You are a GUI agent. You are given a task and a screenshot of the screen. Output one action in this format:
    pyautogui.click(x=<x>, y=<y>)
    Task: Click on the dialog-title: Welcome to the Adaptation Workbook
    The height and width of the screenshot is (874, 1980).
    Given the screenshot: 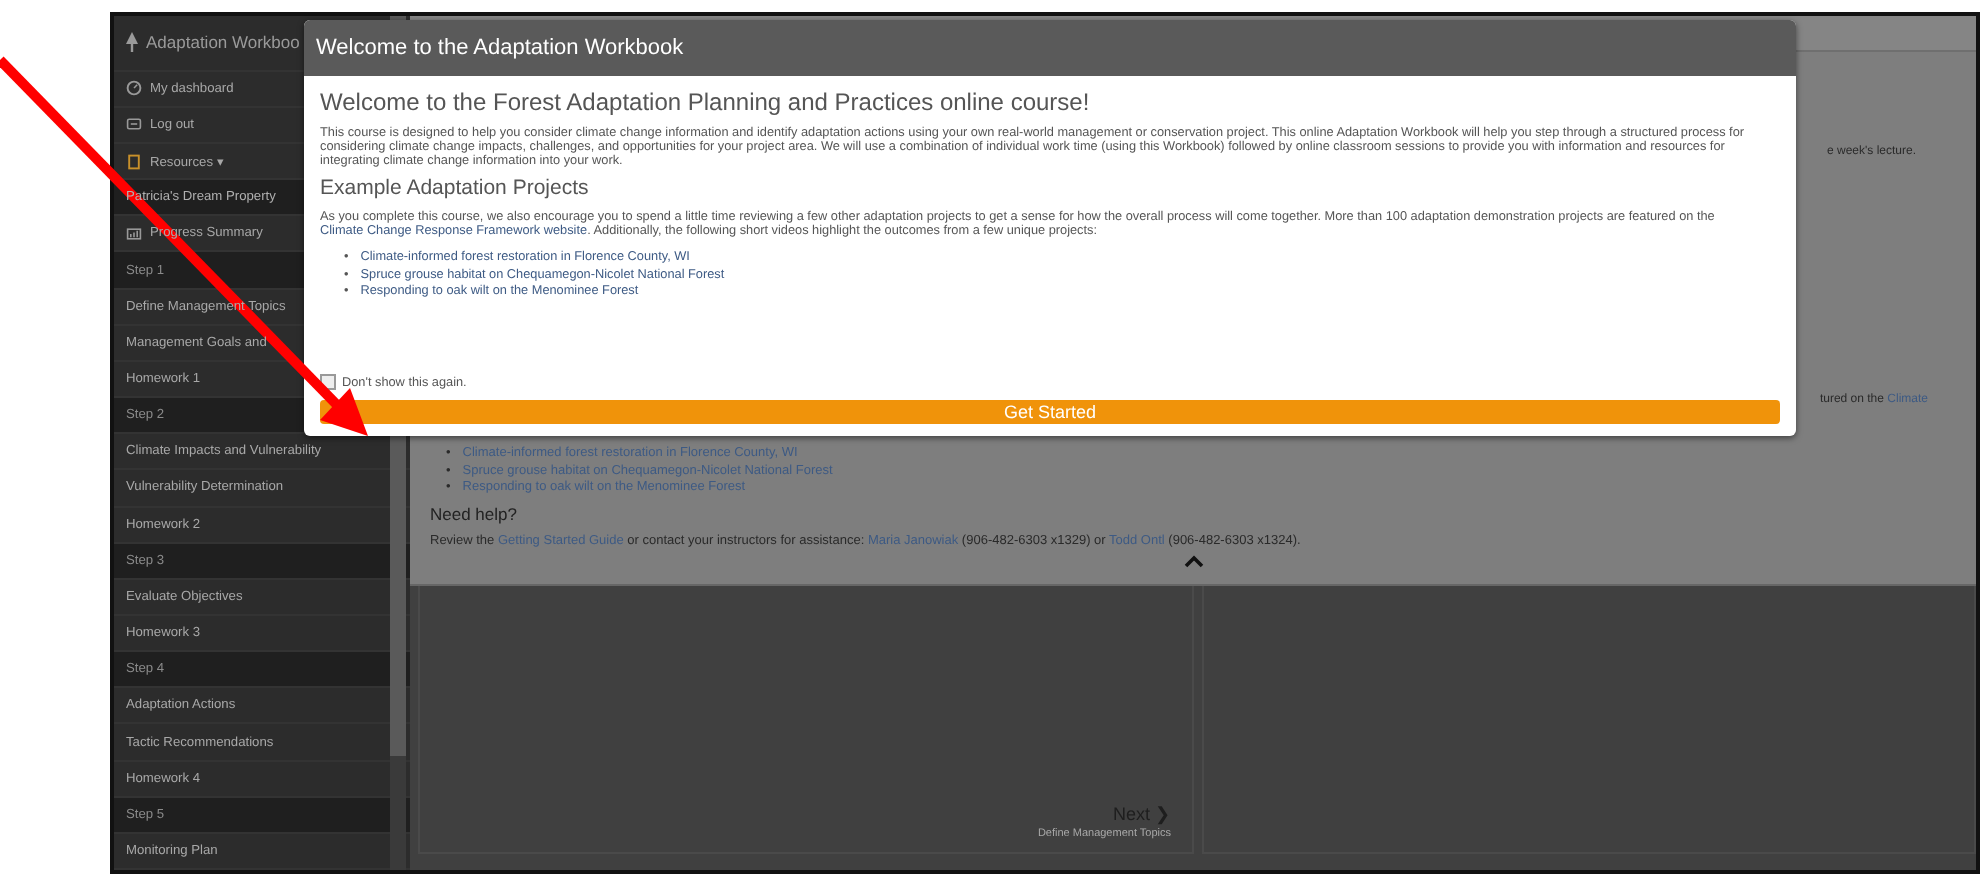 What is the action you would take?
    pyautogui.click(x=1050, y=48)
    